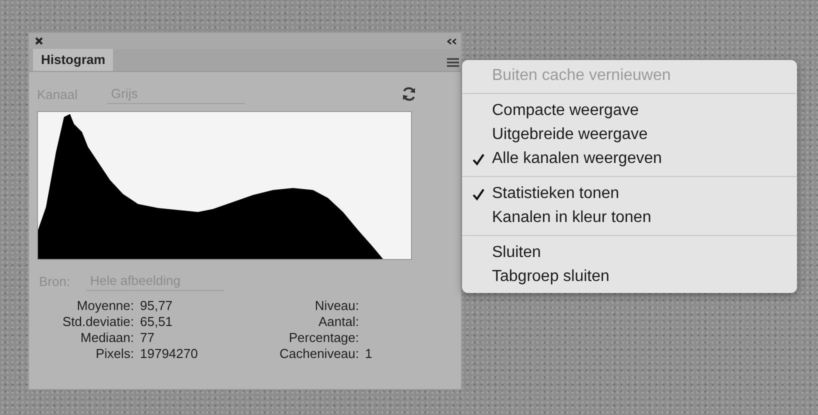 This screenshot has width=818, height=415. What do you see at coordinates (319, 353) in the screenshot?
I see `stat-label: Cacheniveau:` at bounding box center [319, 353].